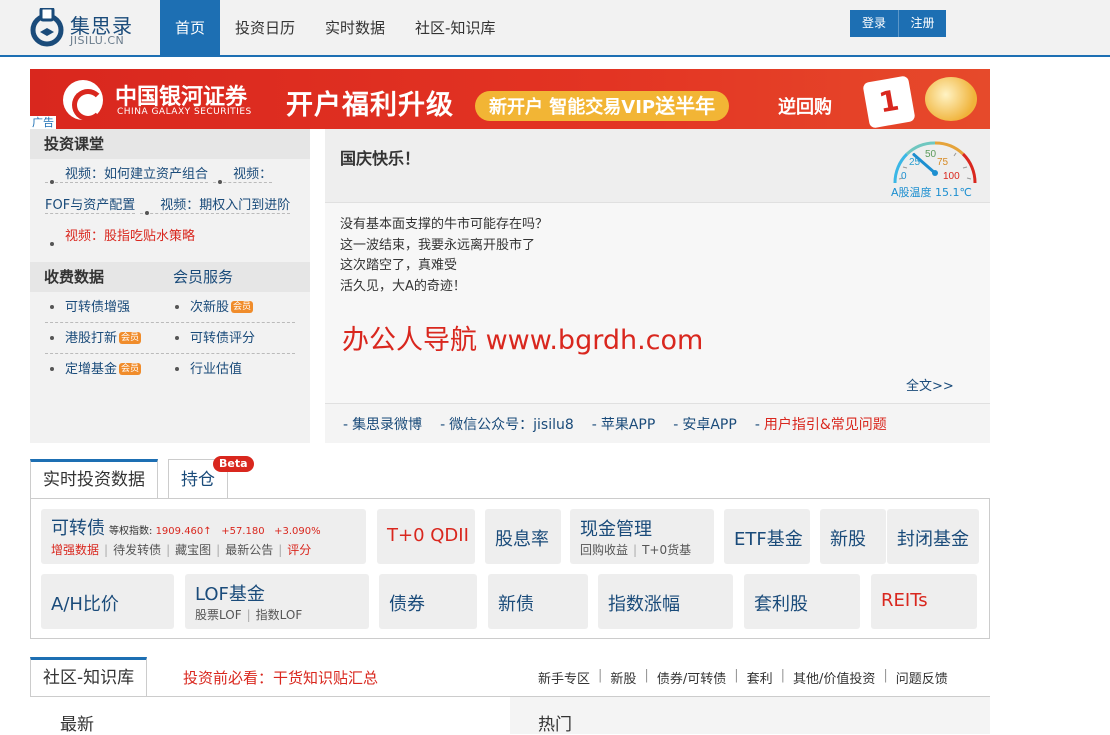  What do you see at coordinates (77, 725) in the screenshot?
I see `latest-title: 最新` at bounding box center [77, 725].